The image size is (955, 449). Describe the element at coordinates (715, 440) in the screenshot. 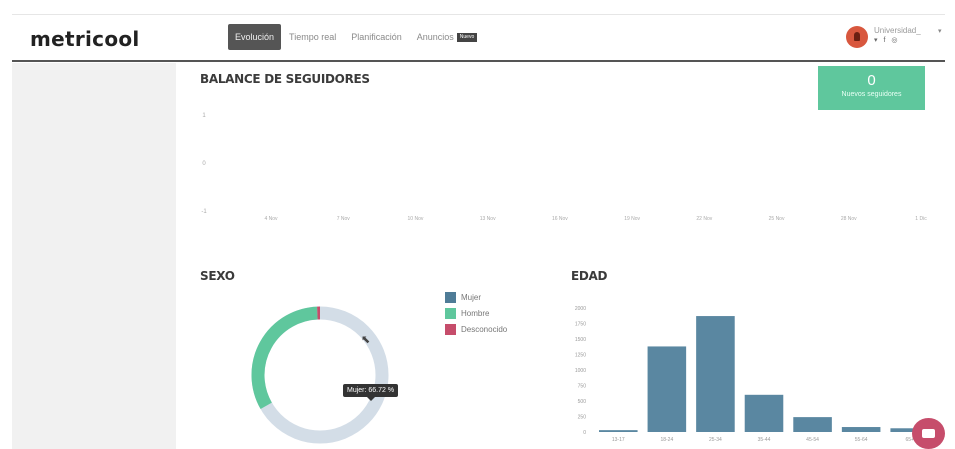

I see `edad-x-tick-2: 25-34` at that location.